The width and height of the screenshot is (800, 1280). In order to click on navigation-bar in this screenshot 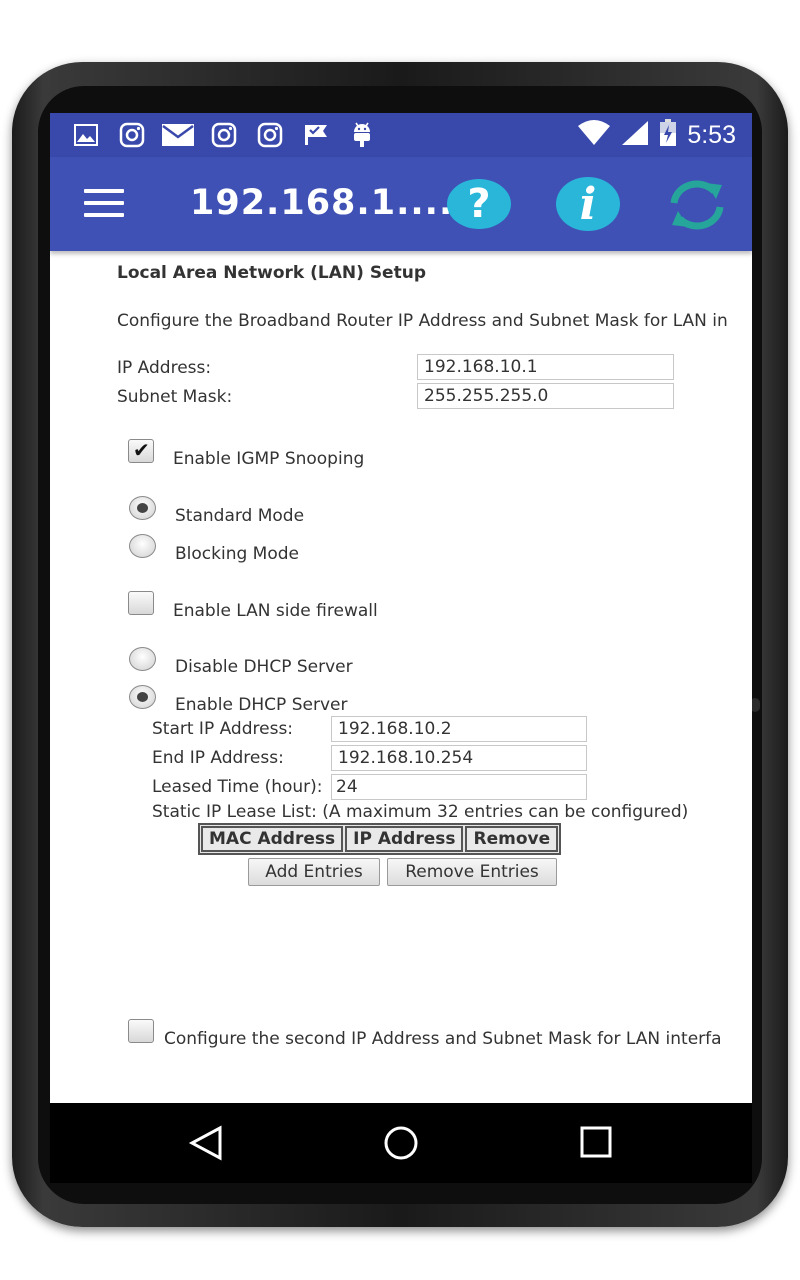, I will do `click(401, 1143)`.